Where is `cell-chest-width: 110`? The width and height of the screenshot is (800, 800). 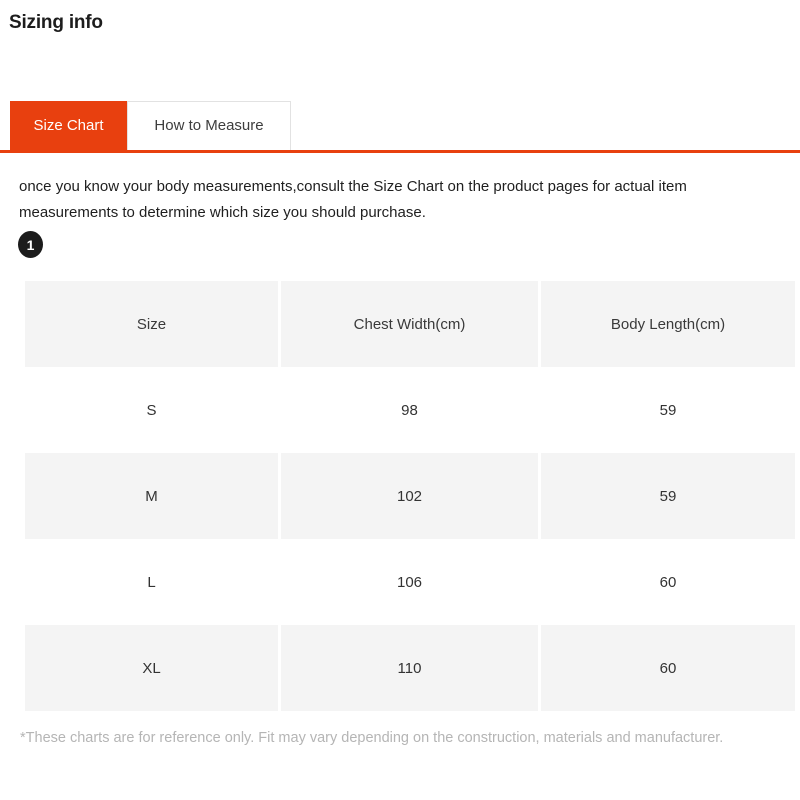
cell-chest-width: 110 is located at coordinates (409, 668).